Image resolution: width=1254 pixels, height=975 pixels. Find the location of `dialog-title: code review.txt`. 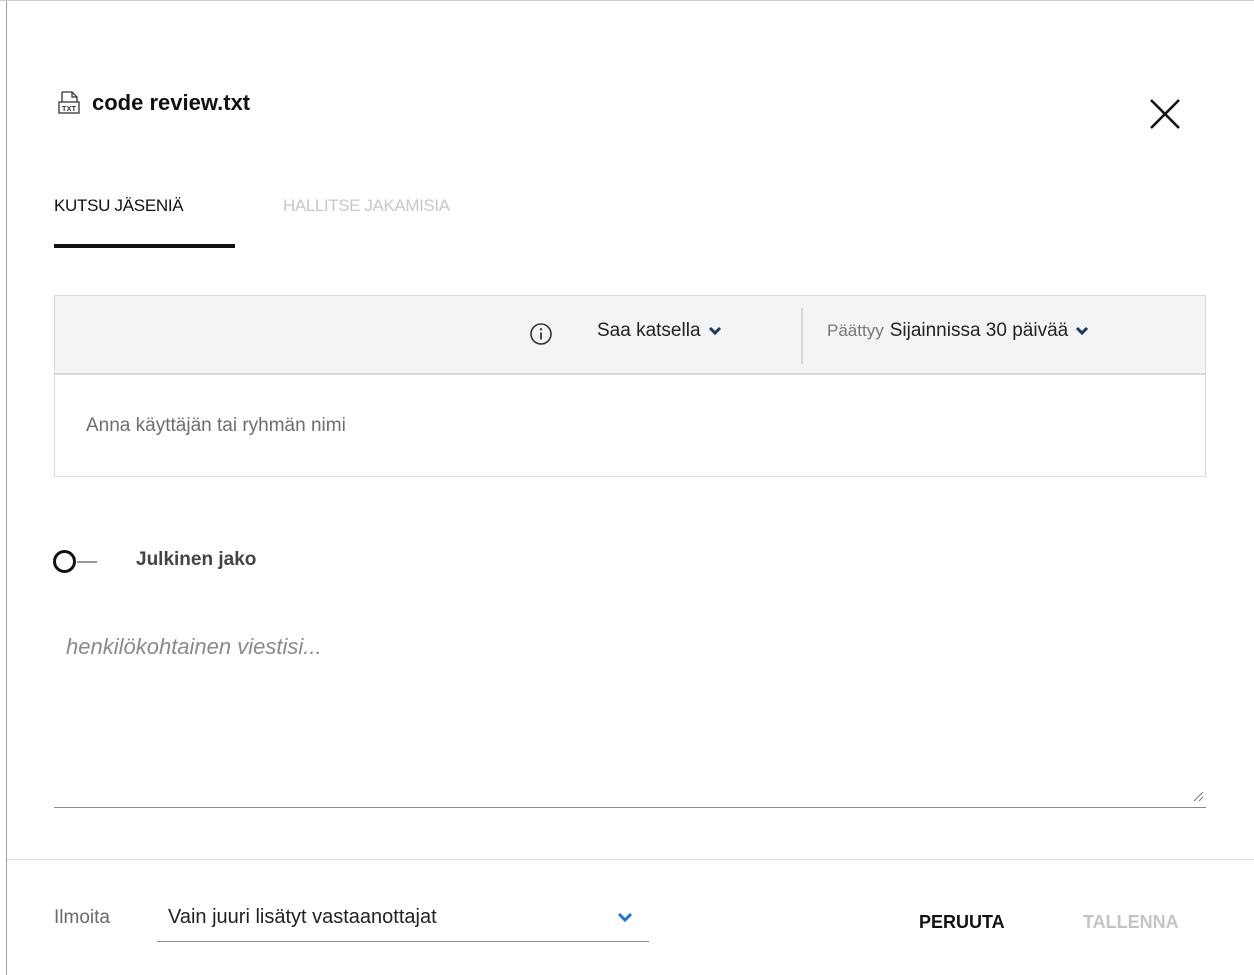

dialog-title: code review.txt is located at coordinates (171, 102).